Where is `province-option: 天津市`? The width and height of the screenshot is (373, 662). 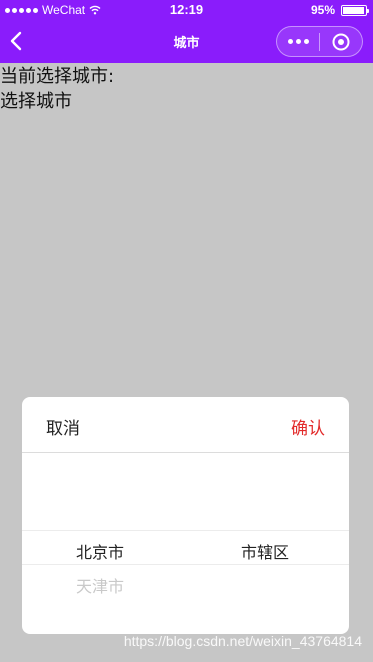 province-option: 天津市 is located at coordinates (100, 585).